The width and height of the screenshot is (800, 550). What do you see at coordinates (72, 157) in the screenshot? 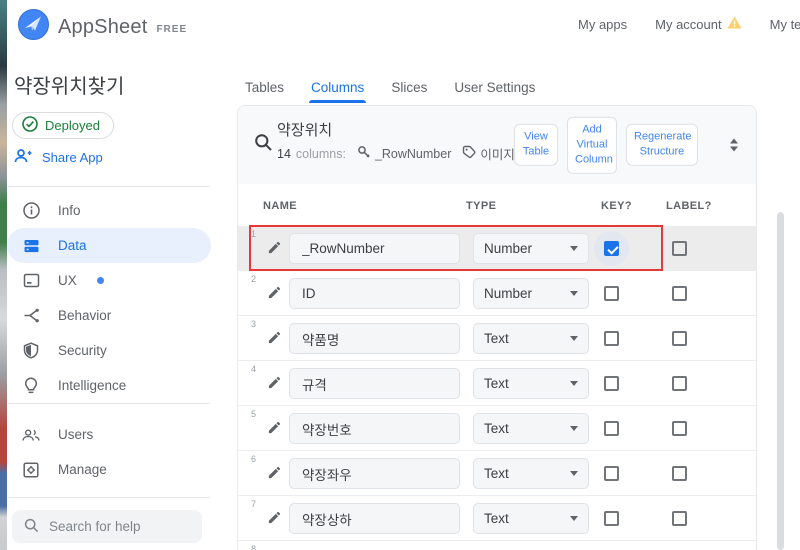
I see `share-app-label: Share App` at bounding box center [72, 157].